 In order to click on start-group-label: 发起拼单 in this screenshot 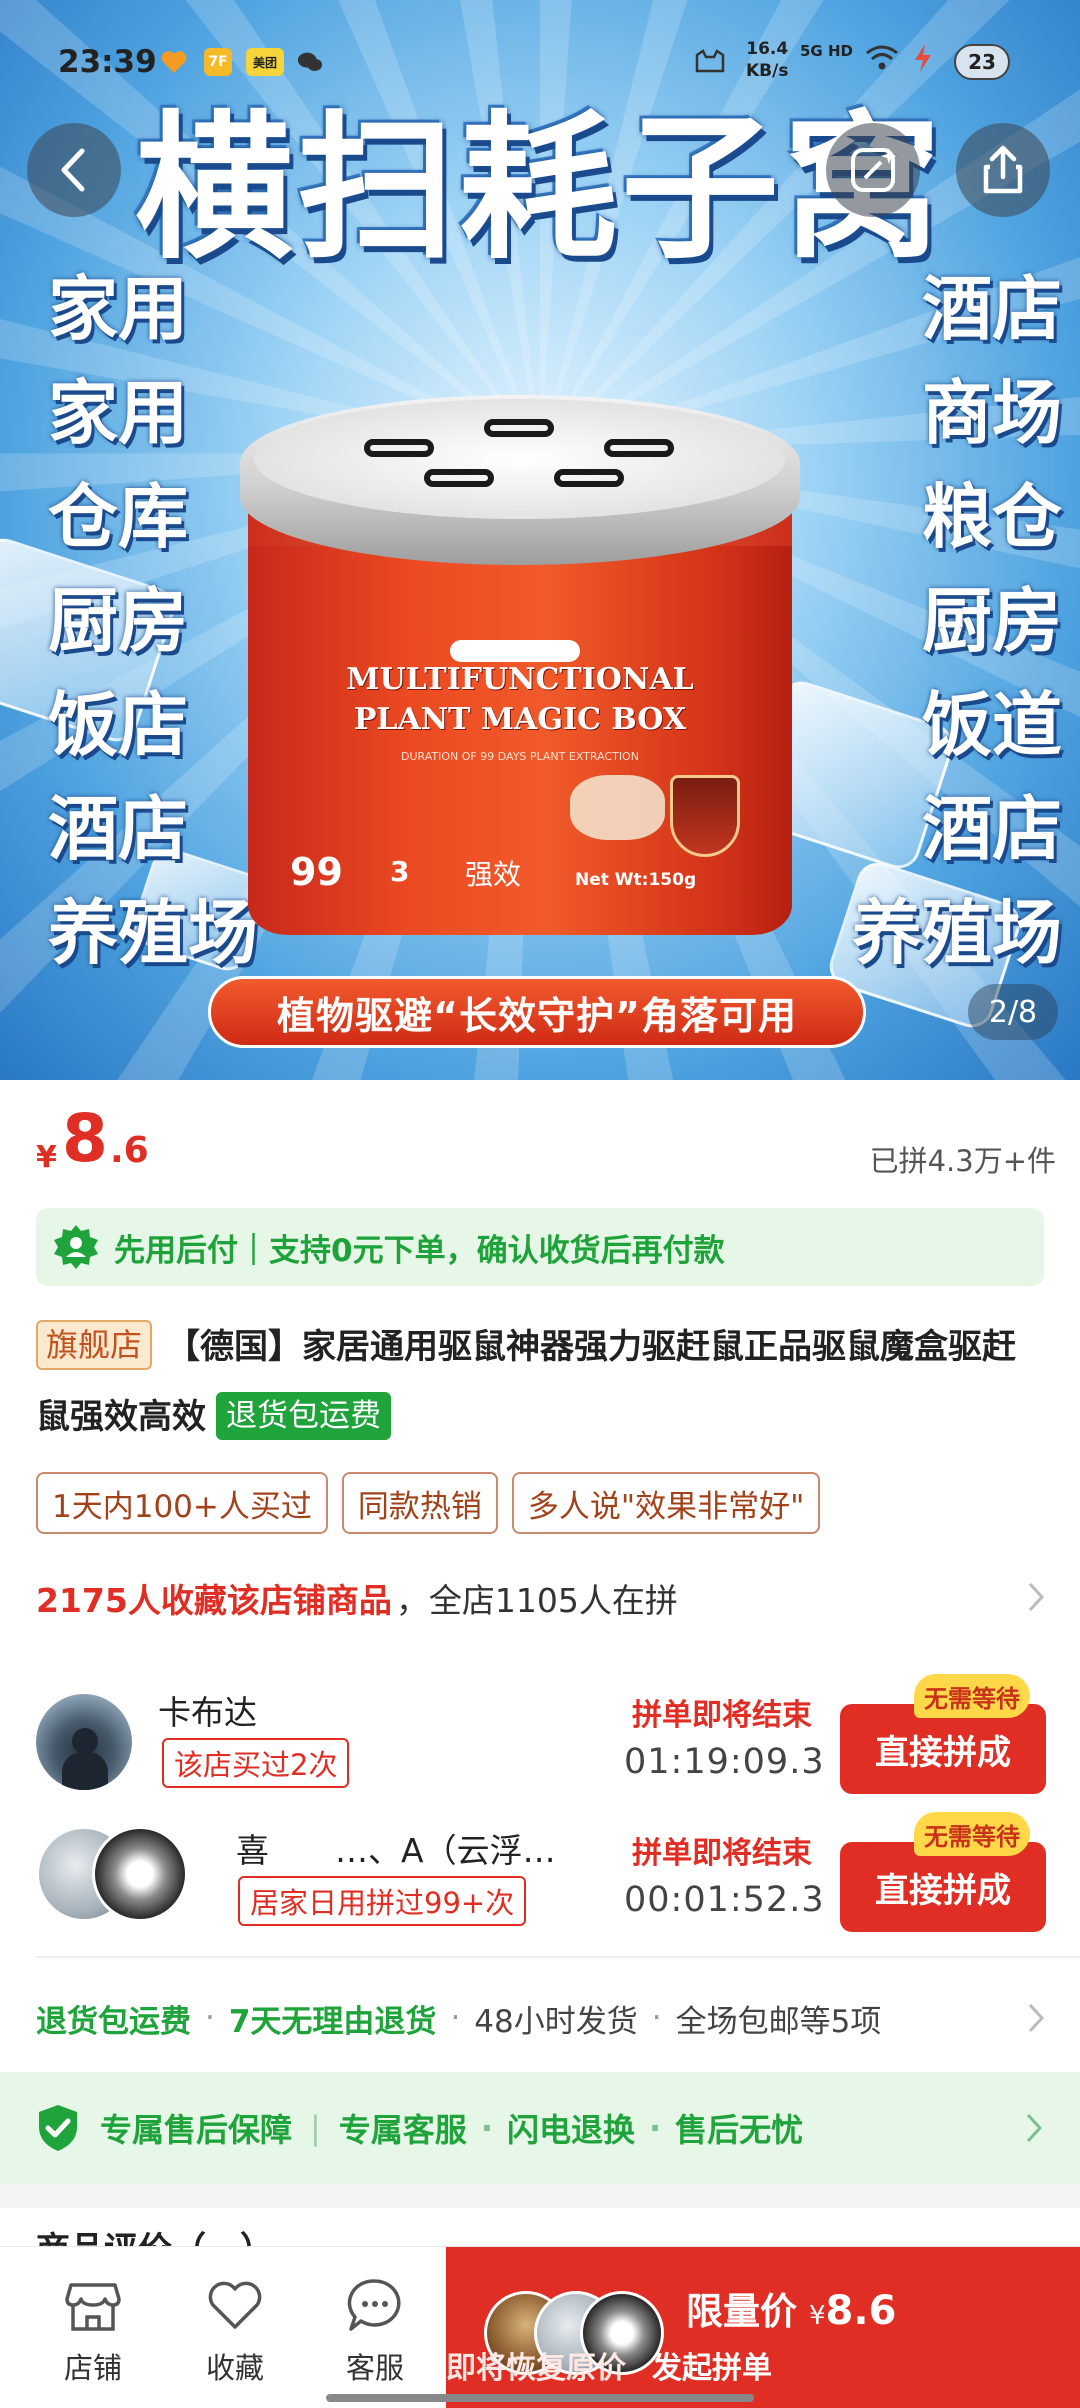, I will do `click(712, 2368)`.